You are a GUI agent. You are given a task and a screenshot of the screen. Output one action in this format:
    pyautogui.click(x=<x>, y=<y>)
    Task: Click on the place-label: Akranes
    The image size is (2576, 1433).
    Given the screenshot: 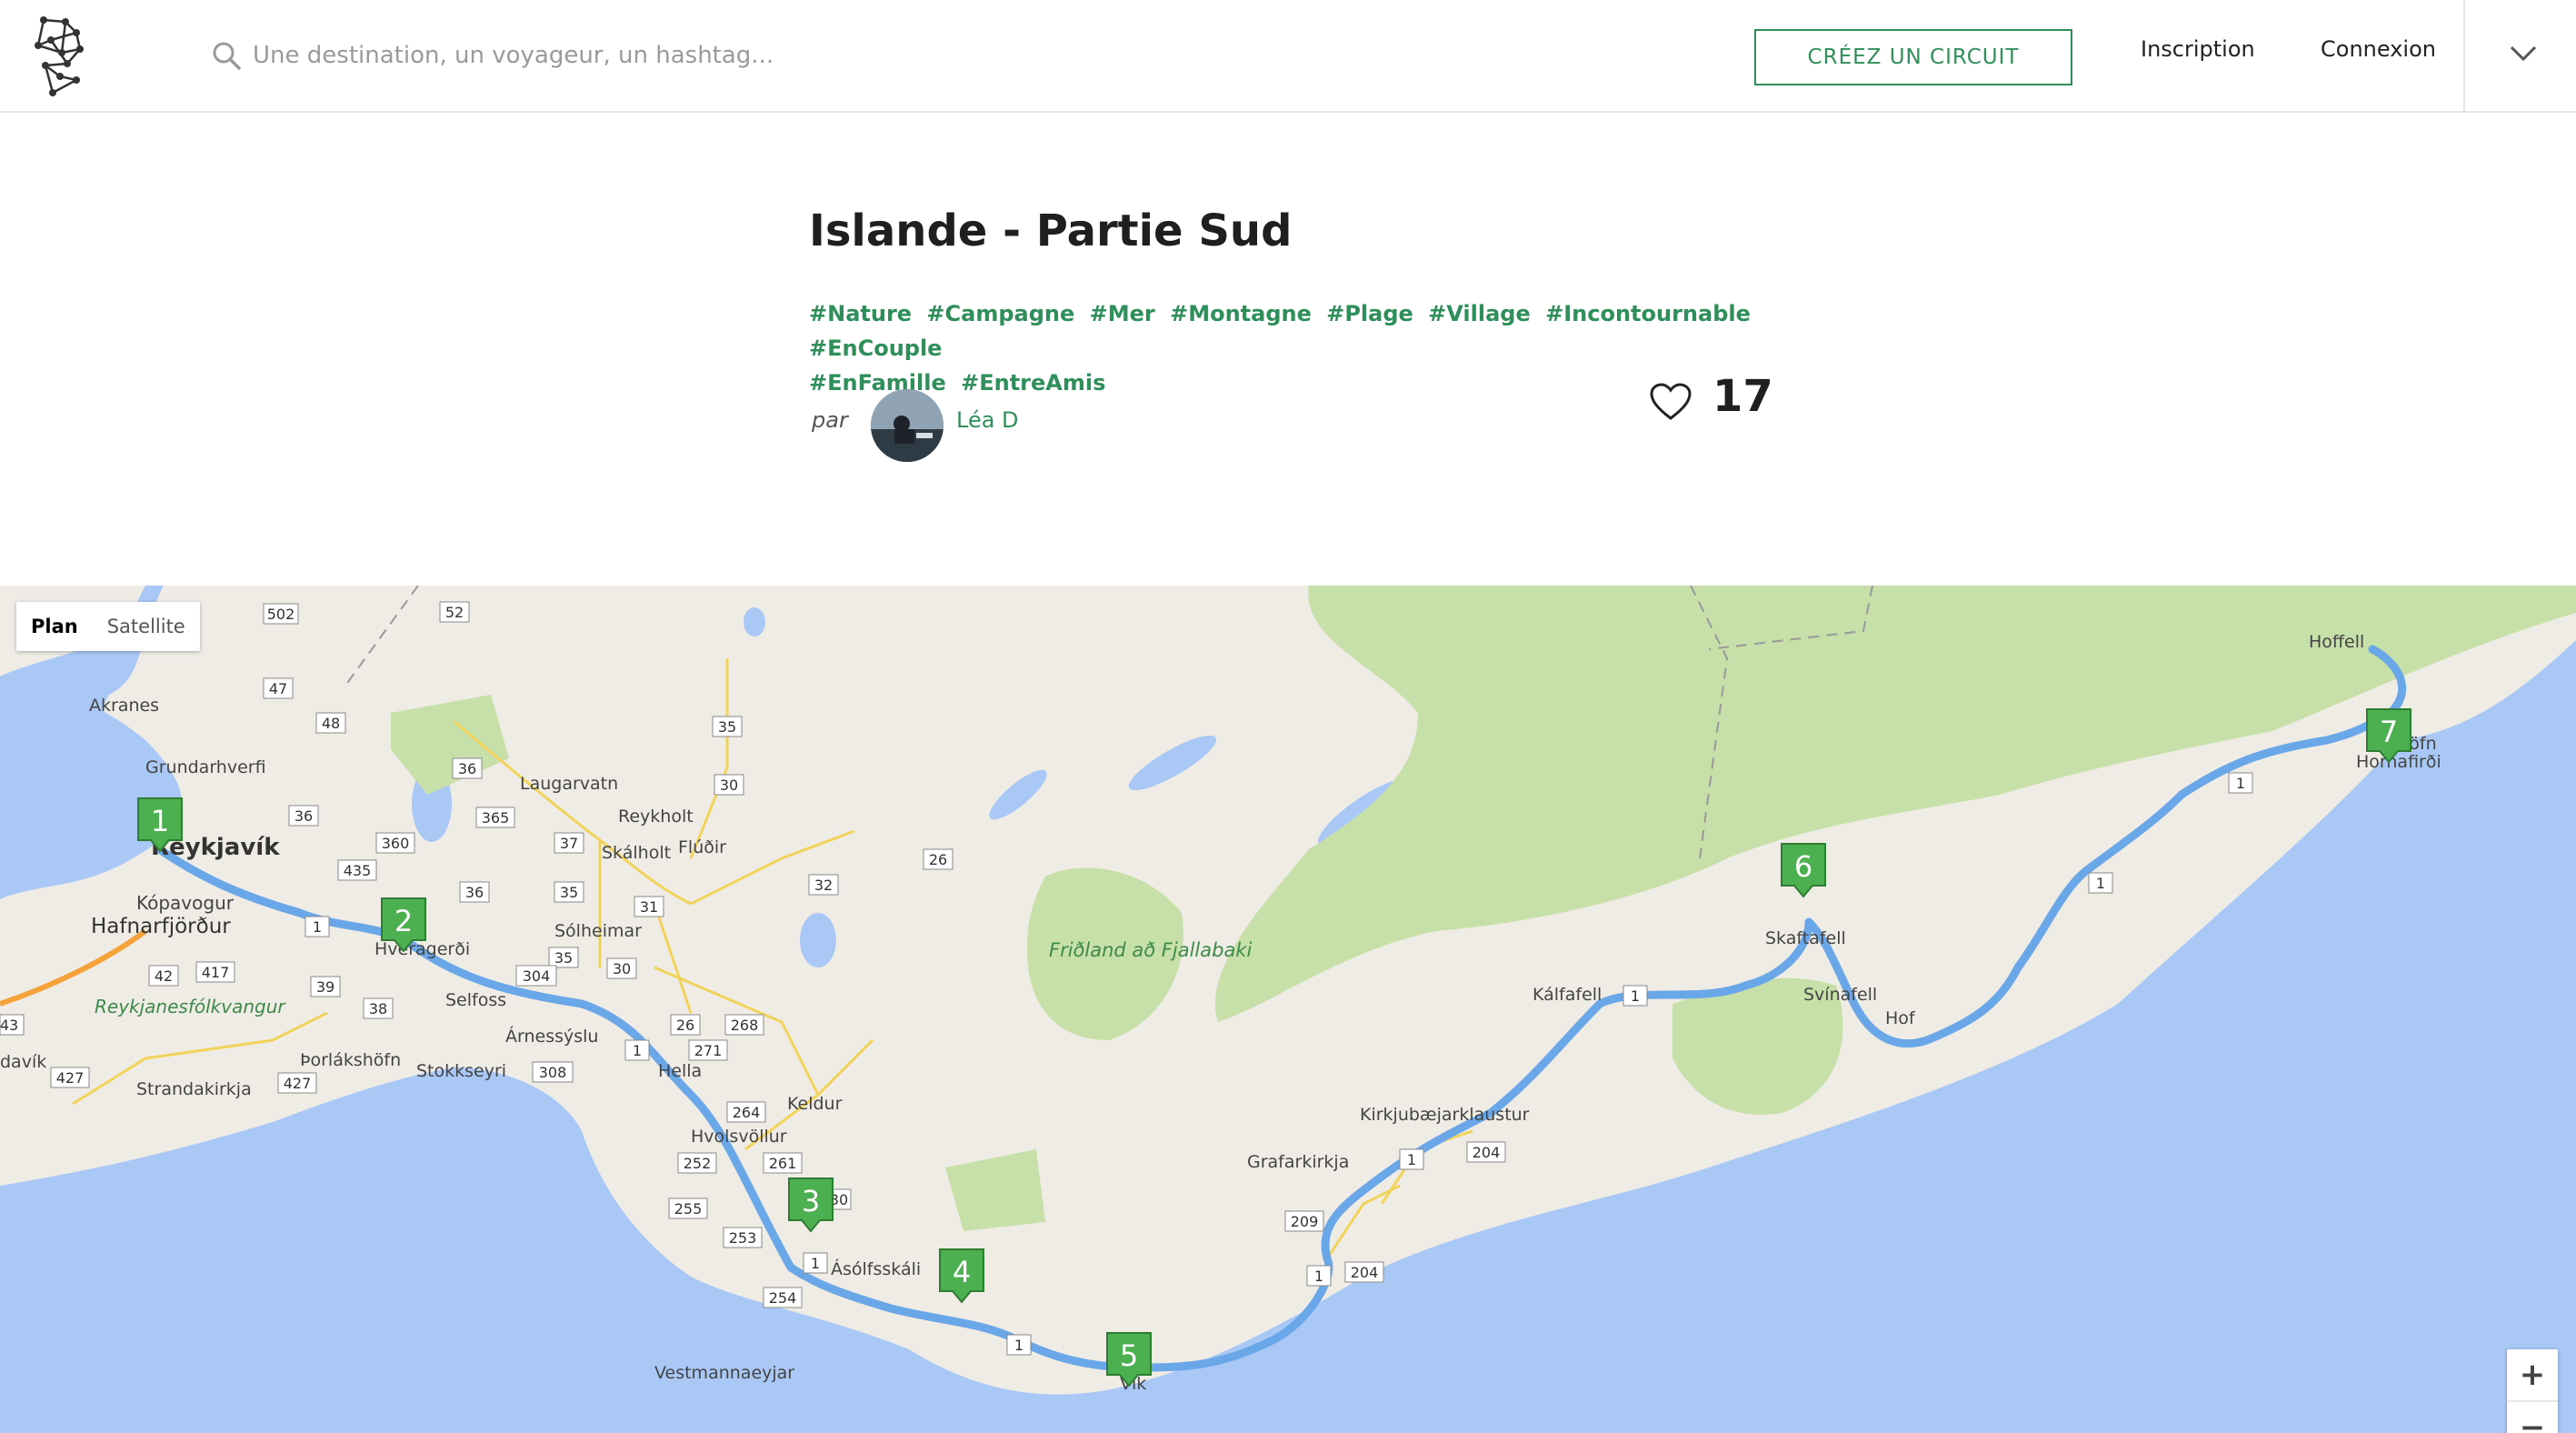 What is the action you would take?
    pyautogui.click(x=124, y=706)
    